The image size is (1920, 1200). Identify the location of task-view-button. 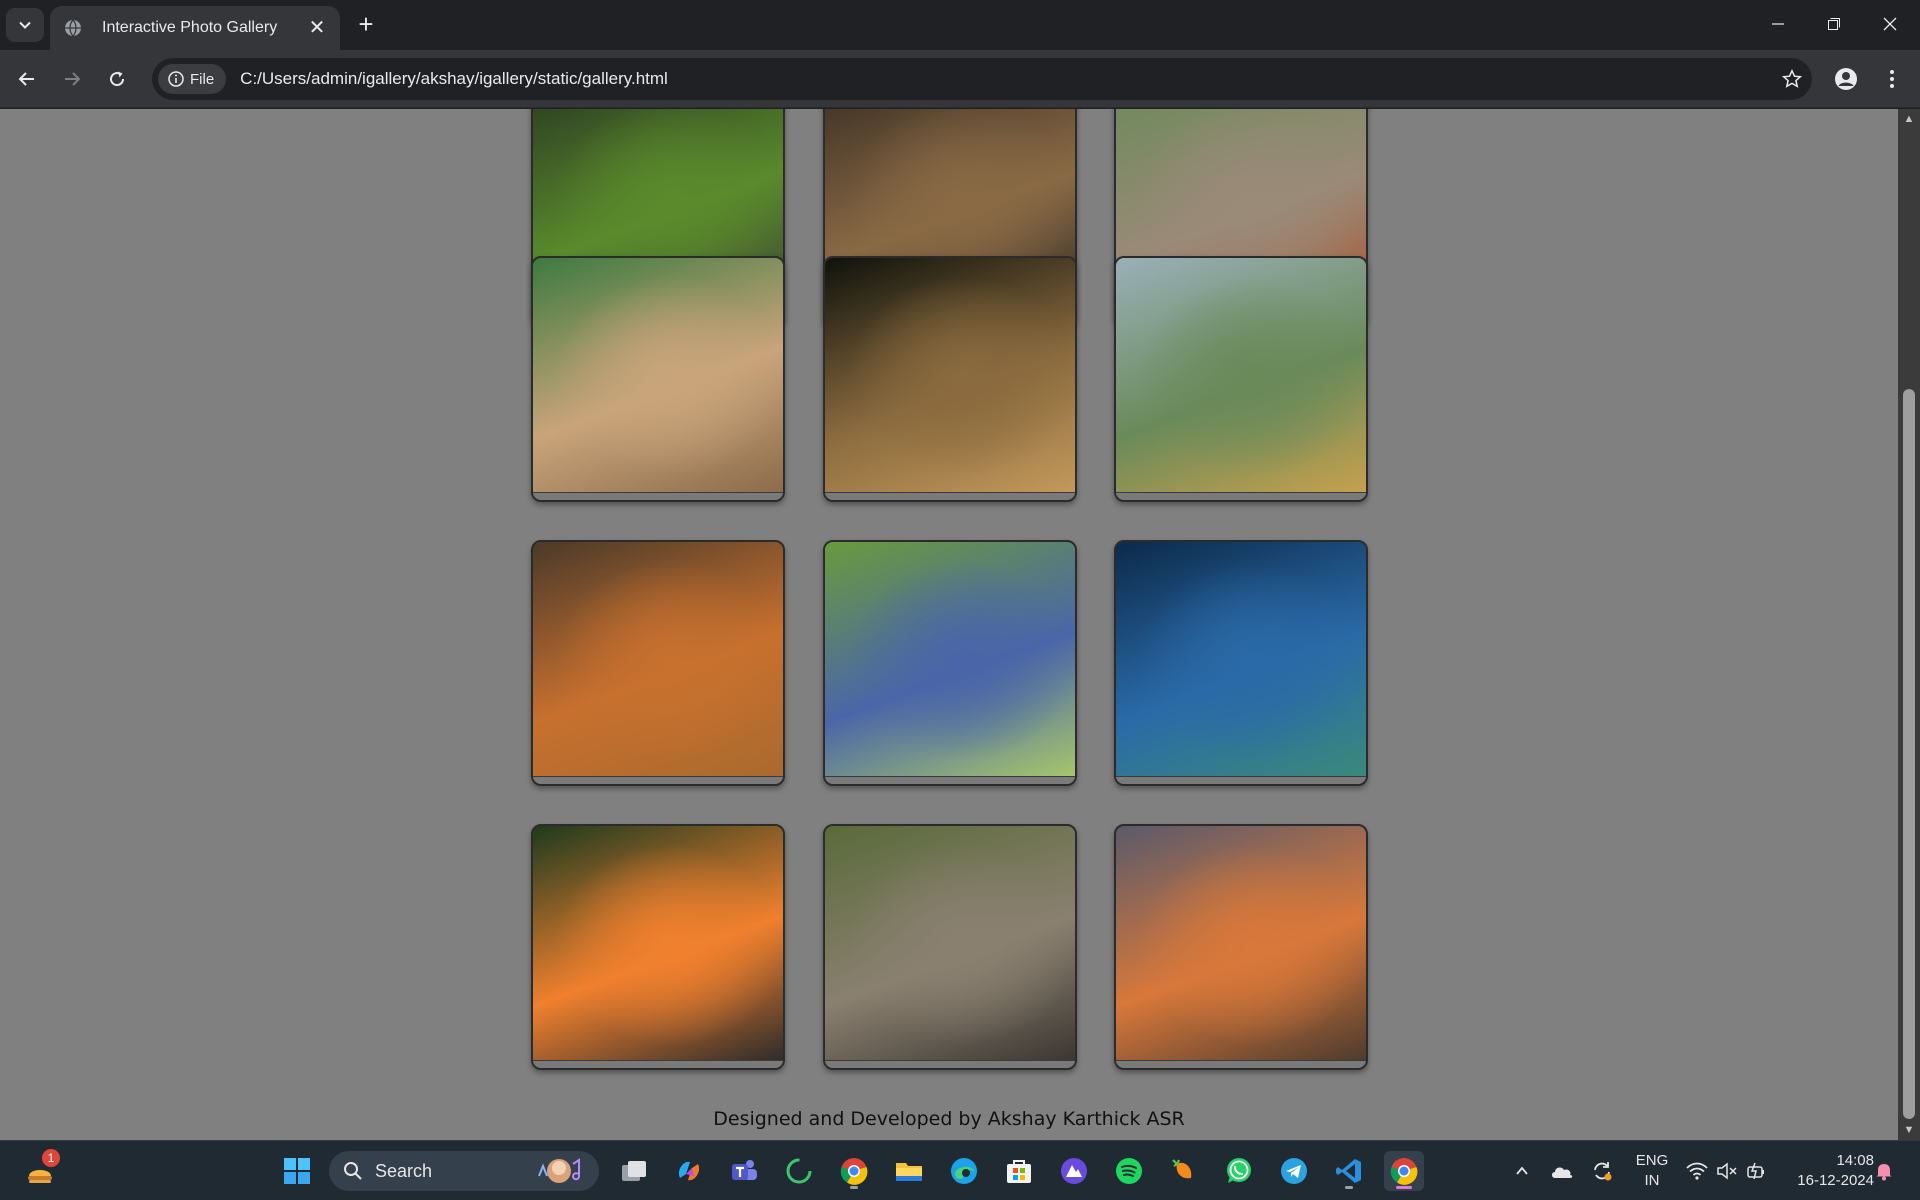
(634, 1171).